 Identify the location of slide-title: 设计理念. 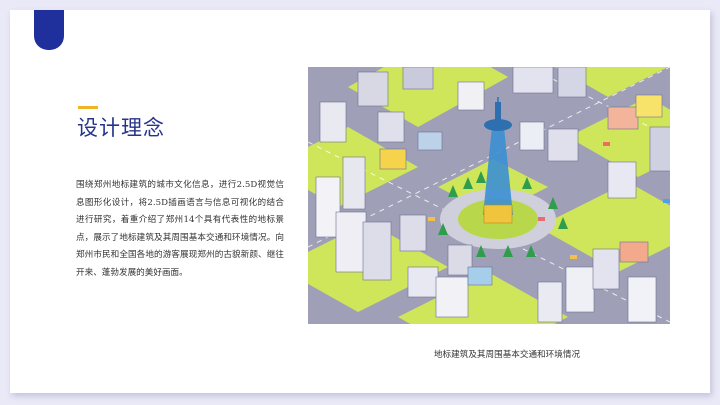
(121, 128).